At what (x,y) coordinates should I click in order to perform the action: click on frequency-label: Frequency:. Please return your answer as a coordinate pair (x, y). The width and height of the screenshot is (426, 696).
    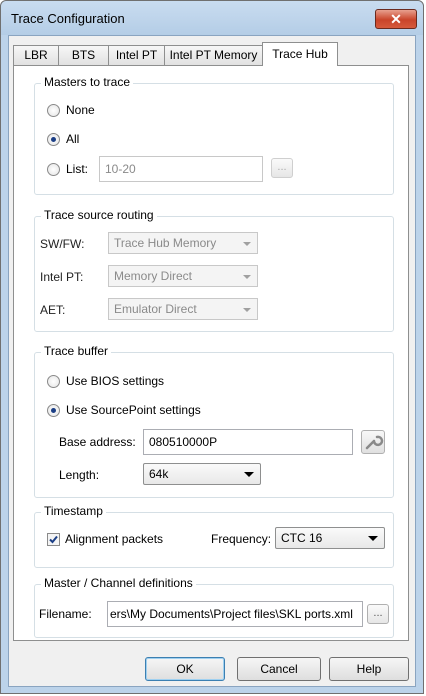
    Looking at the image, I should click on (241, 539).